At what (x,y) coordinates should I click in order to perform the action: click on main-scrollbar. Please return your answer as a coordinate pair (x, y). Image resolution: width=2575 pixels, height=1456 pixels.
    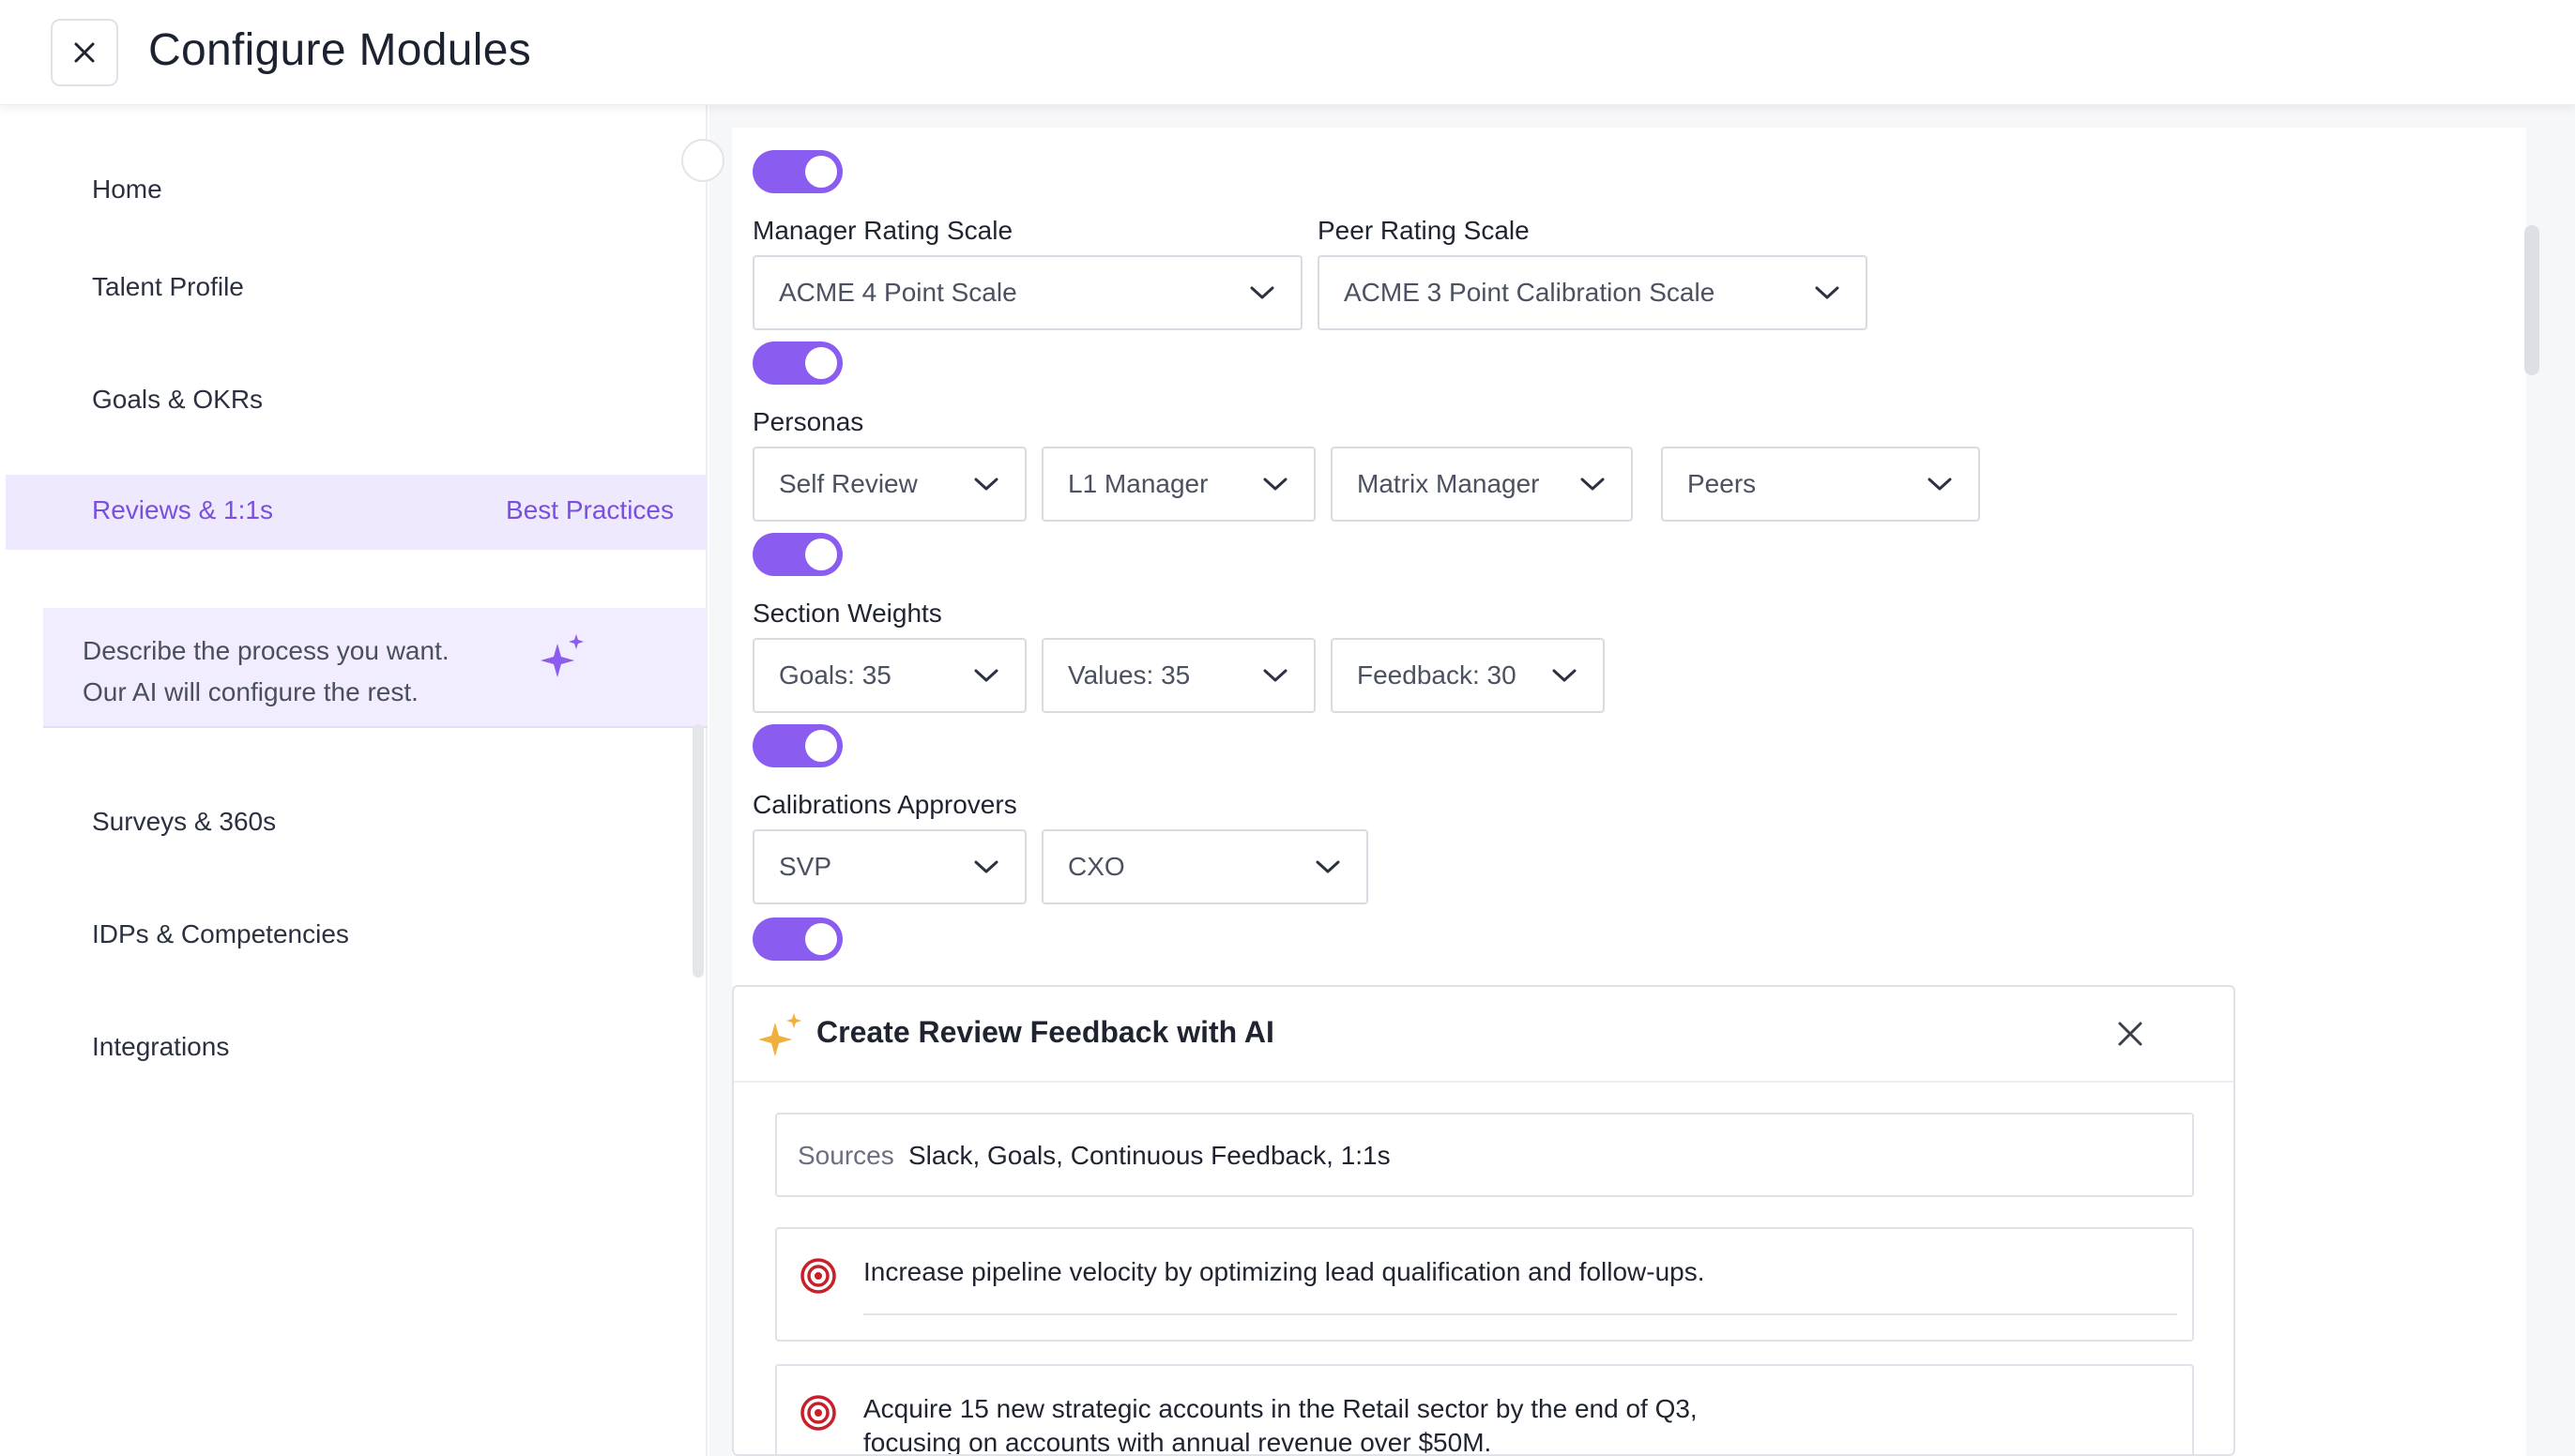
    Looking at the image, I should click on (2531, 300).